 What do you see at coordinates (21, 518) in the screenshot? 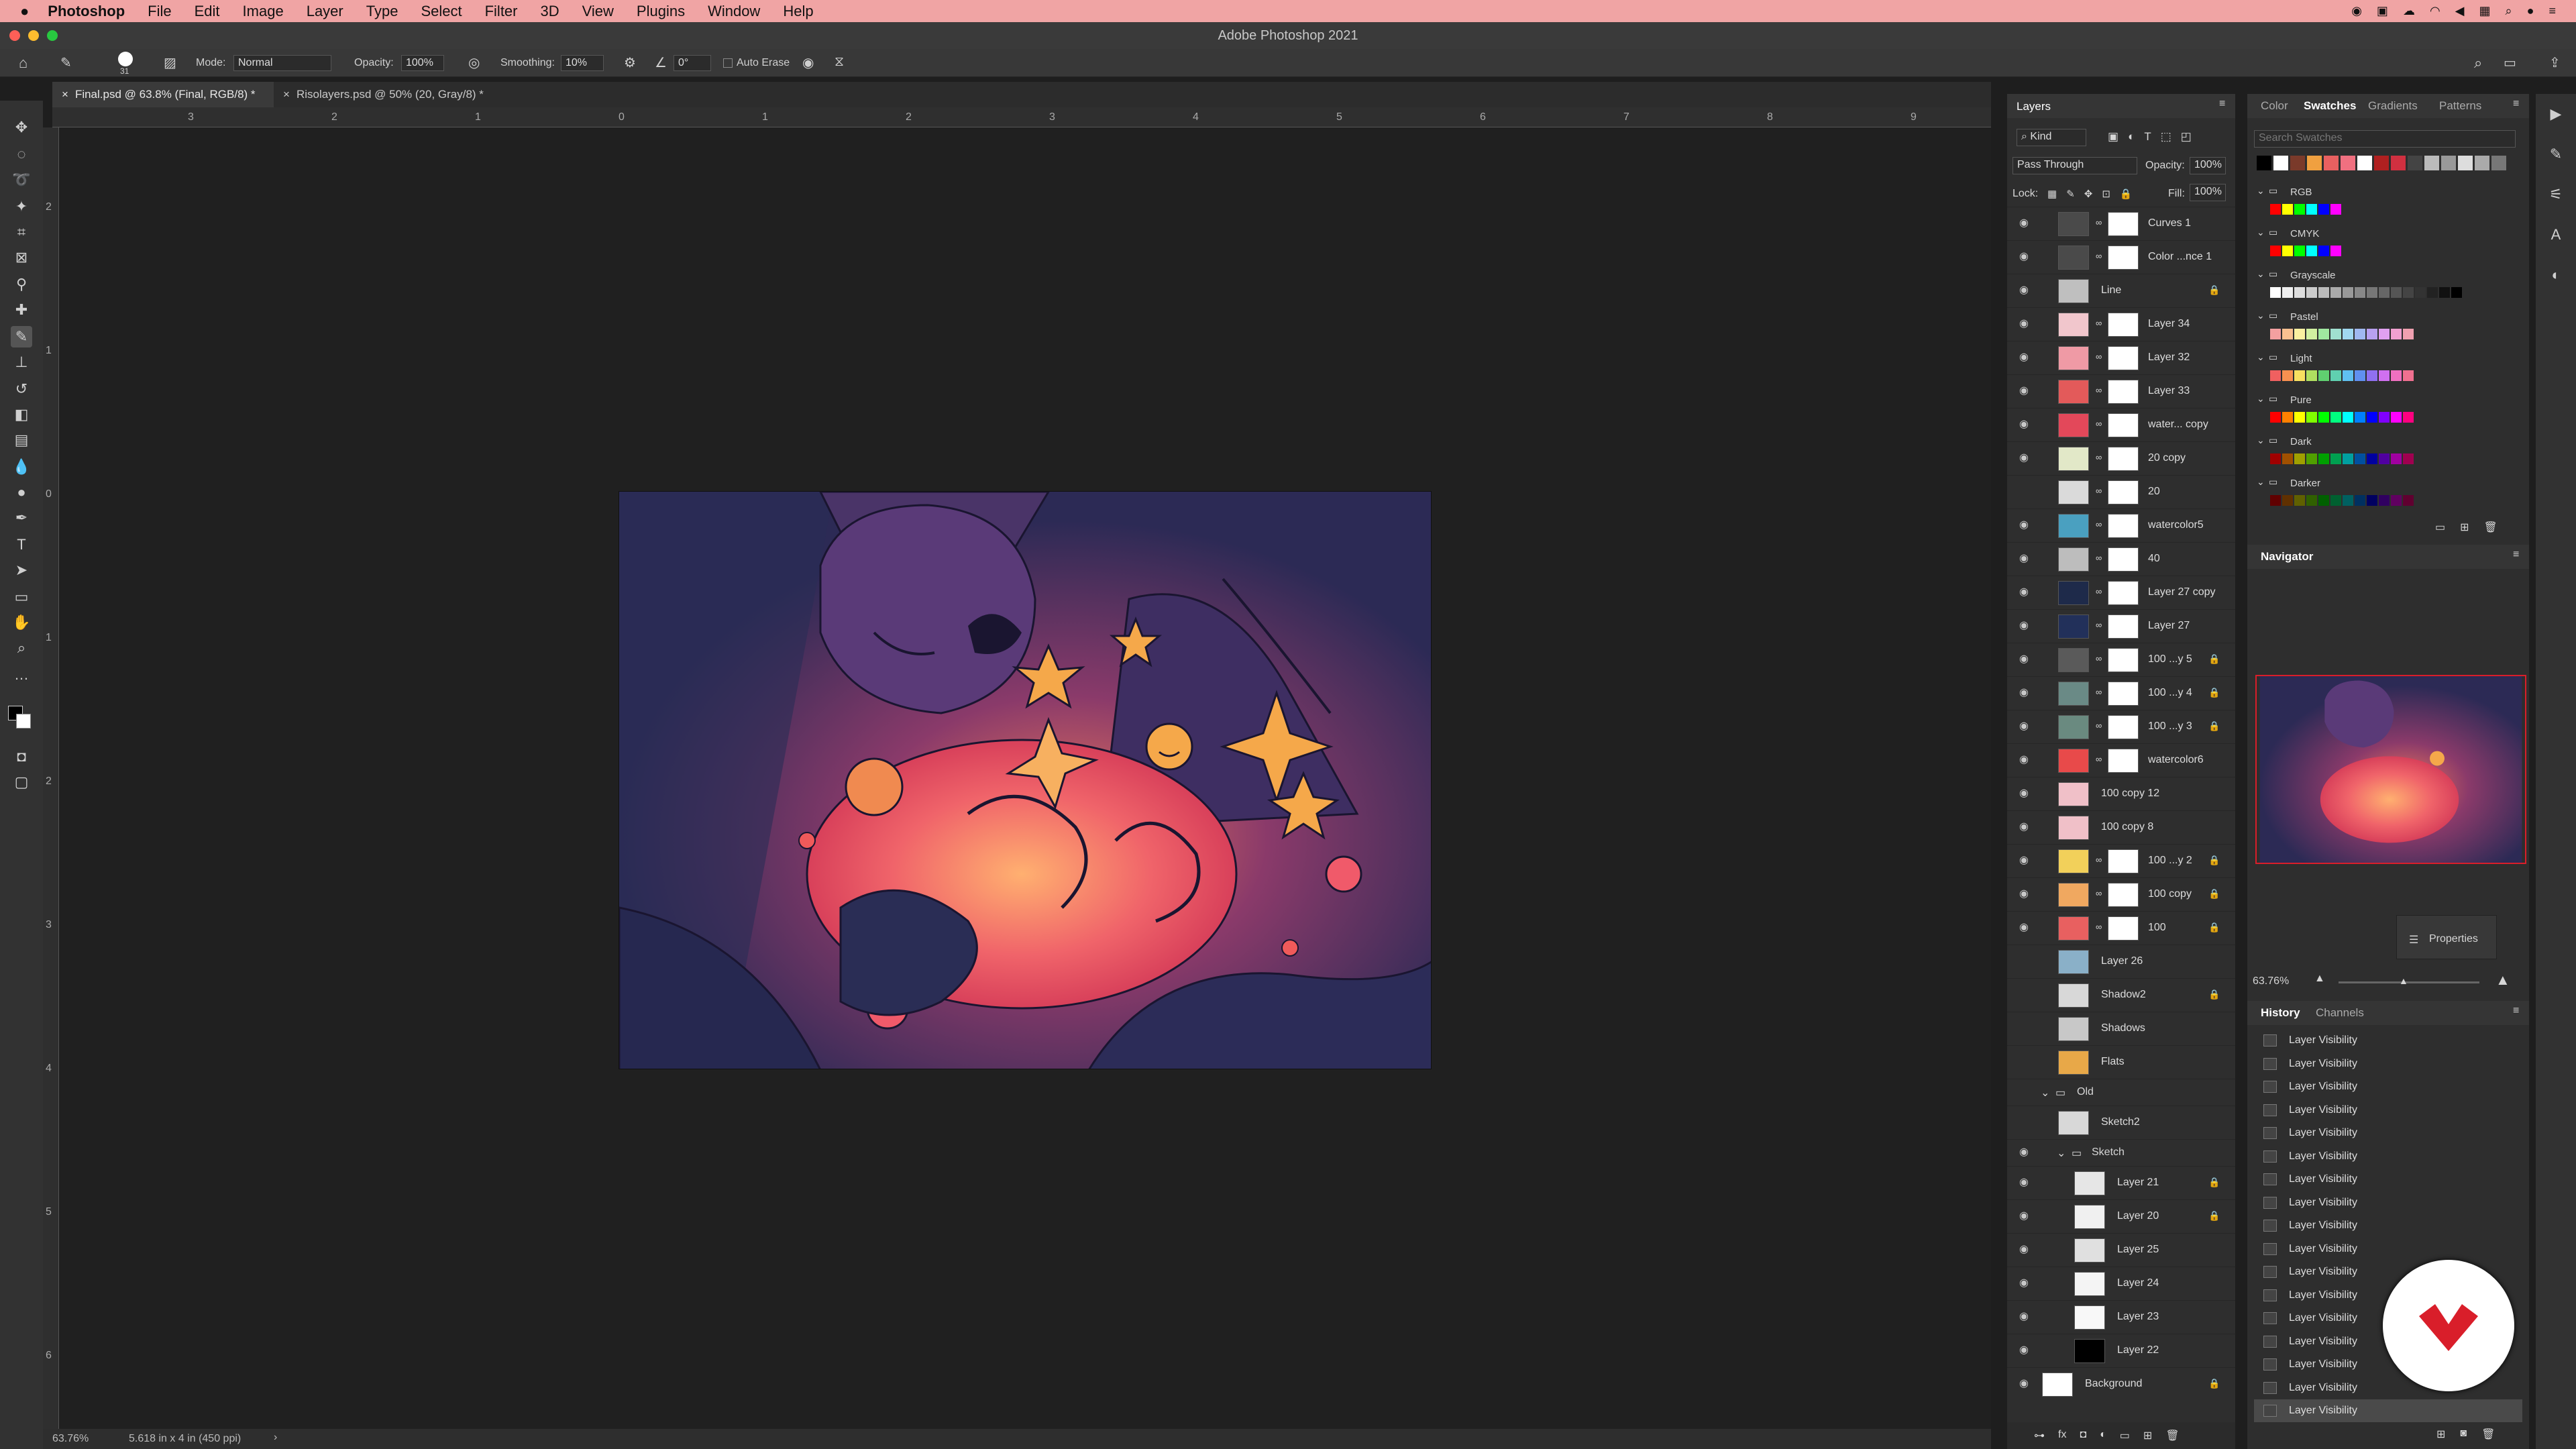
I see `pen-tool-icon: ✒` at bounding box center [21, 518].